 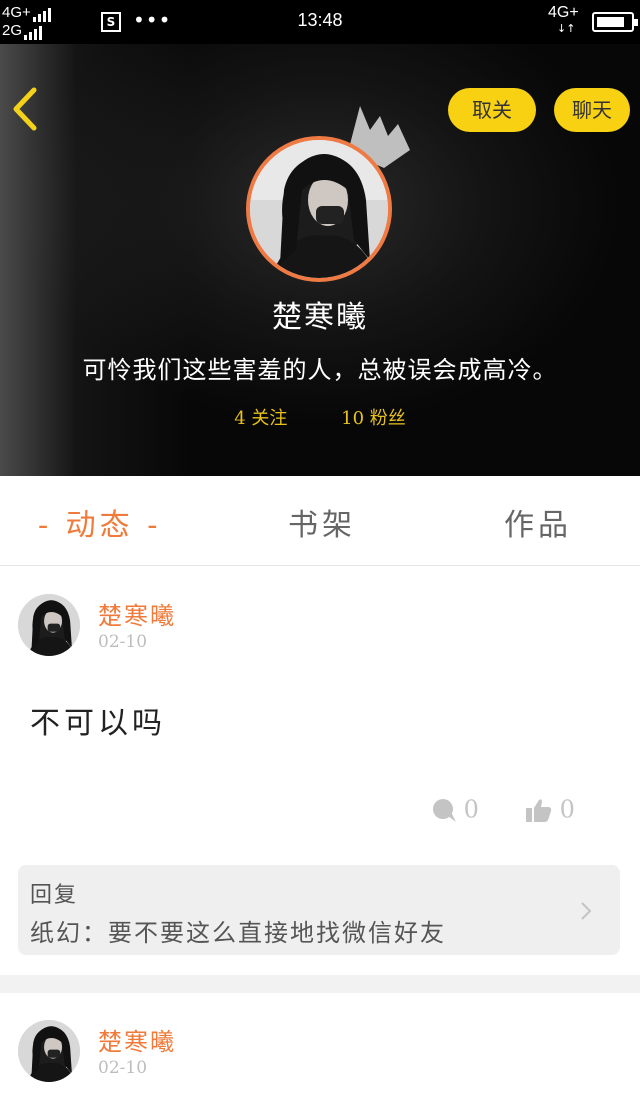 I want to click on chevron-left-icon, so click(x=25, y=109).